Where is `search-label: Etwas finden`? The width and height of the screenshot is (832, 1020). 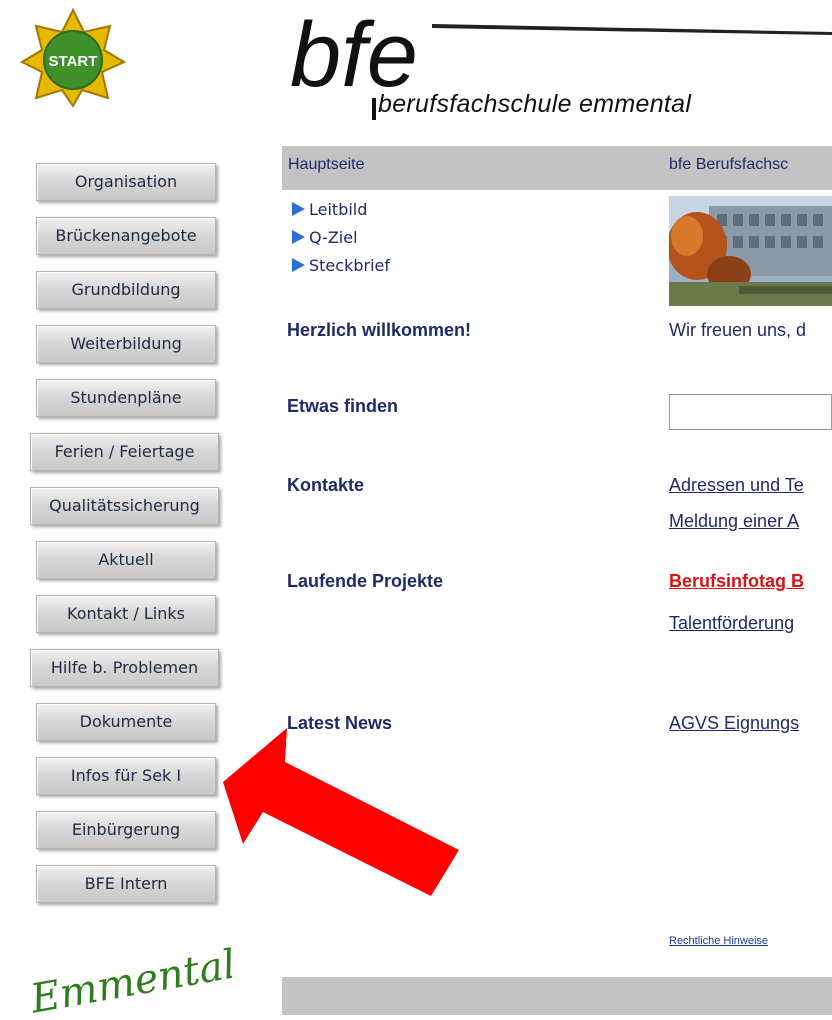
search-label: Etwas finden is located at coordinates (343, 406).